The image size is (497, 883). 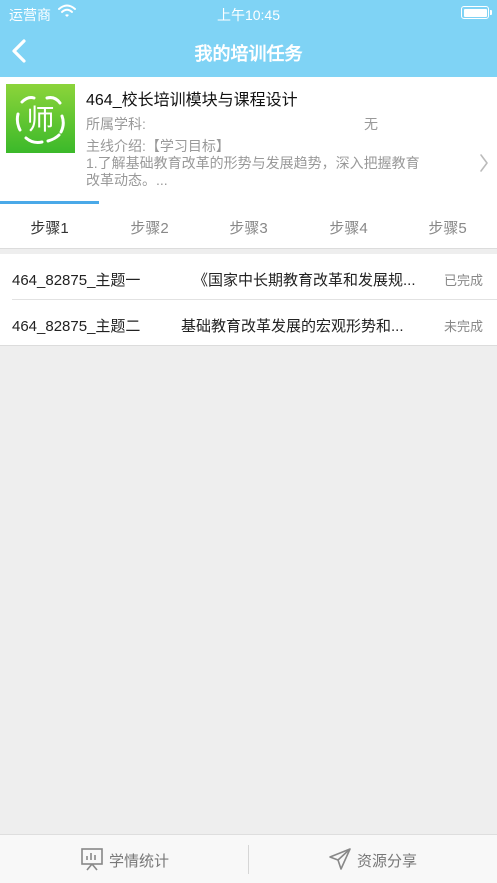 I want to click on learning-stats-button: 学情统计, so click(x=124, y=859).